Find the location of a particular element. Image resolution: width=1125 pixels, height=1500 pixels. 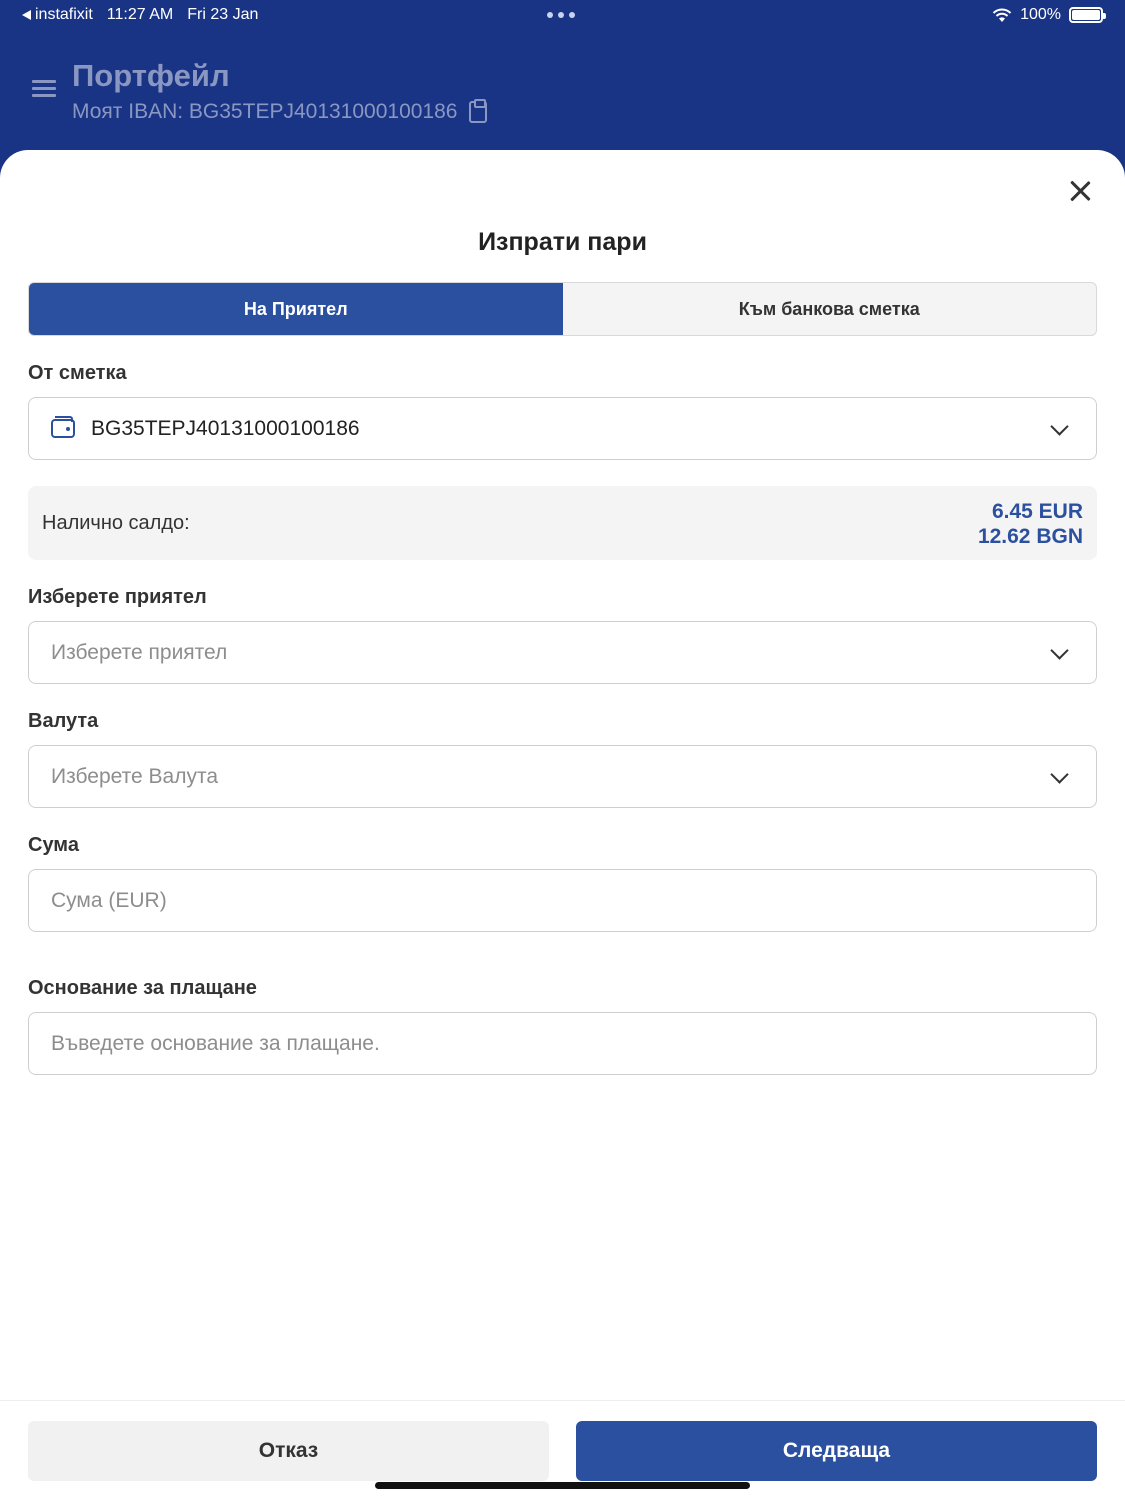

transfer-type-tabs: На Приятел Към банкова сметка is located at coordinates (562, 309).